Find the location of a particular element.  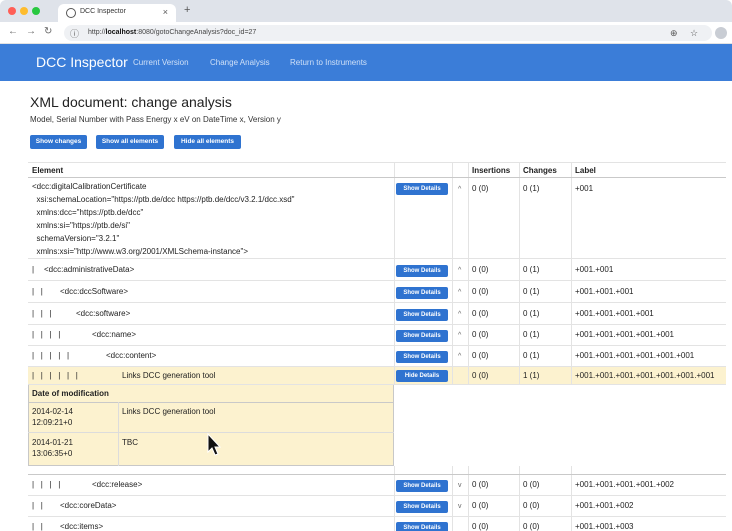

label-cell: +001 is located at coordinates (584, 188).